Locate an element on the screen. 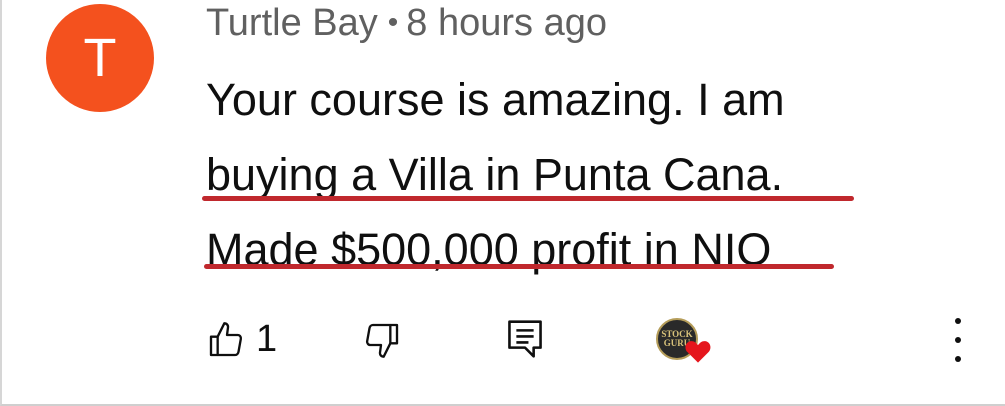 This screenshot has height=406, width=1005. comment-line-1: Your course is amazing. I am is located at coordinates (495, 99).